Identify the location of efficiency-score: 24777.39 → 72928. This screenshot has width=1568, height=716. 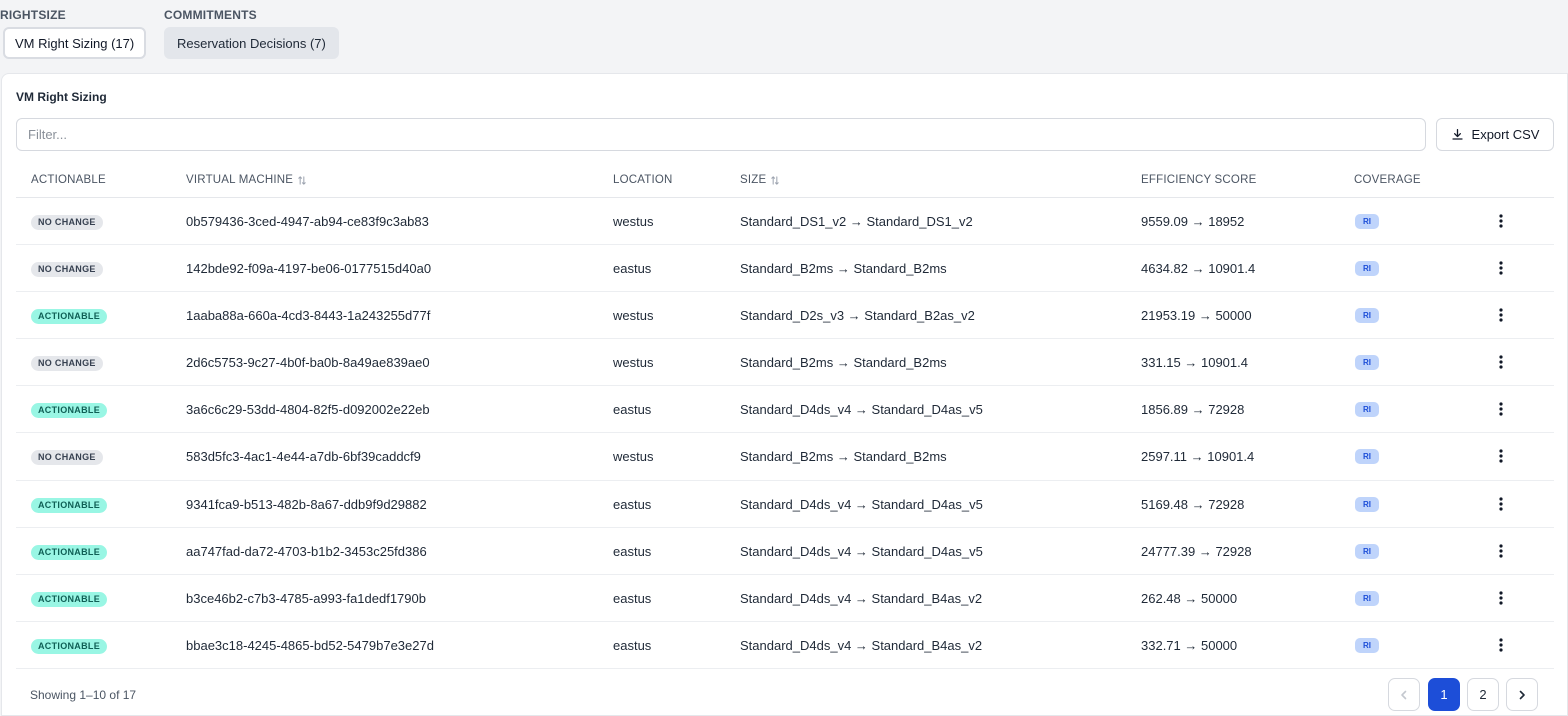
(1196, 551).